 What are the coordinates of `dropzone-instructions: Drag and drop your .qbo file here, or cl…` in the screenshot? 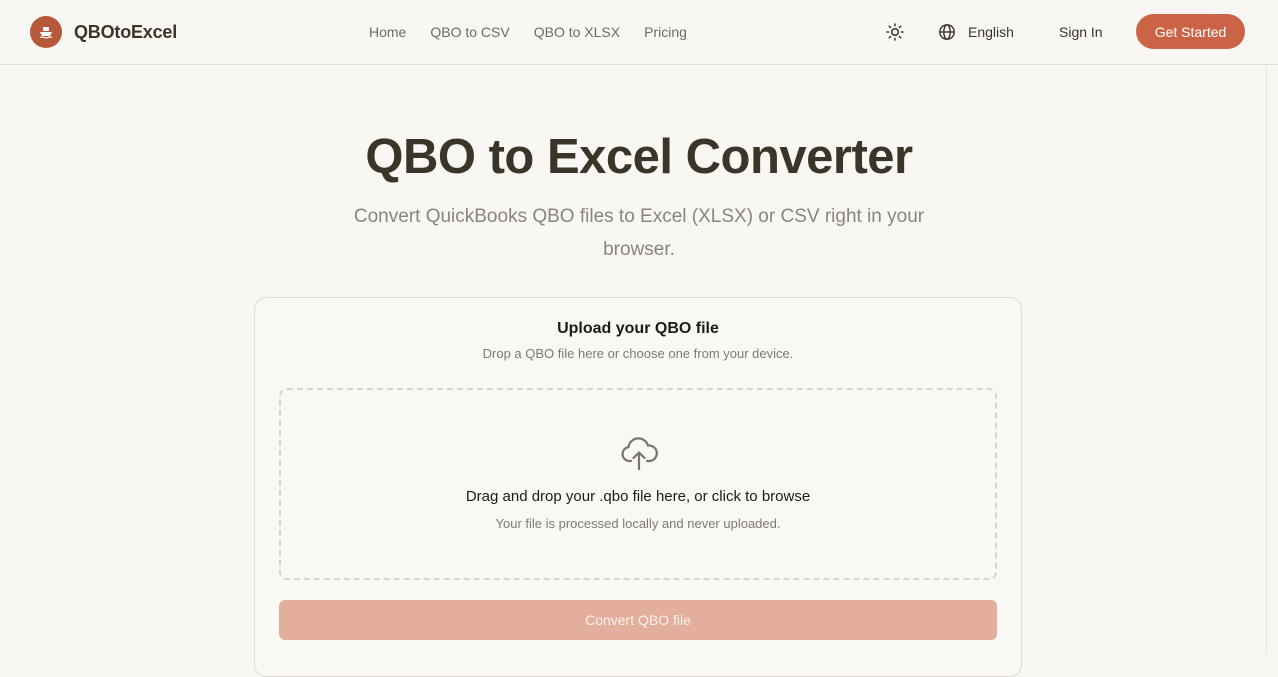 It's located at (638, 496).